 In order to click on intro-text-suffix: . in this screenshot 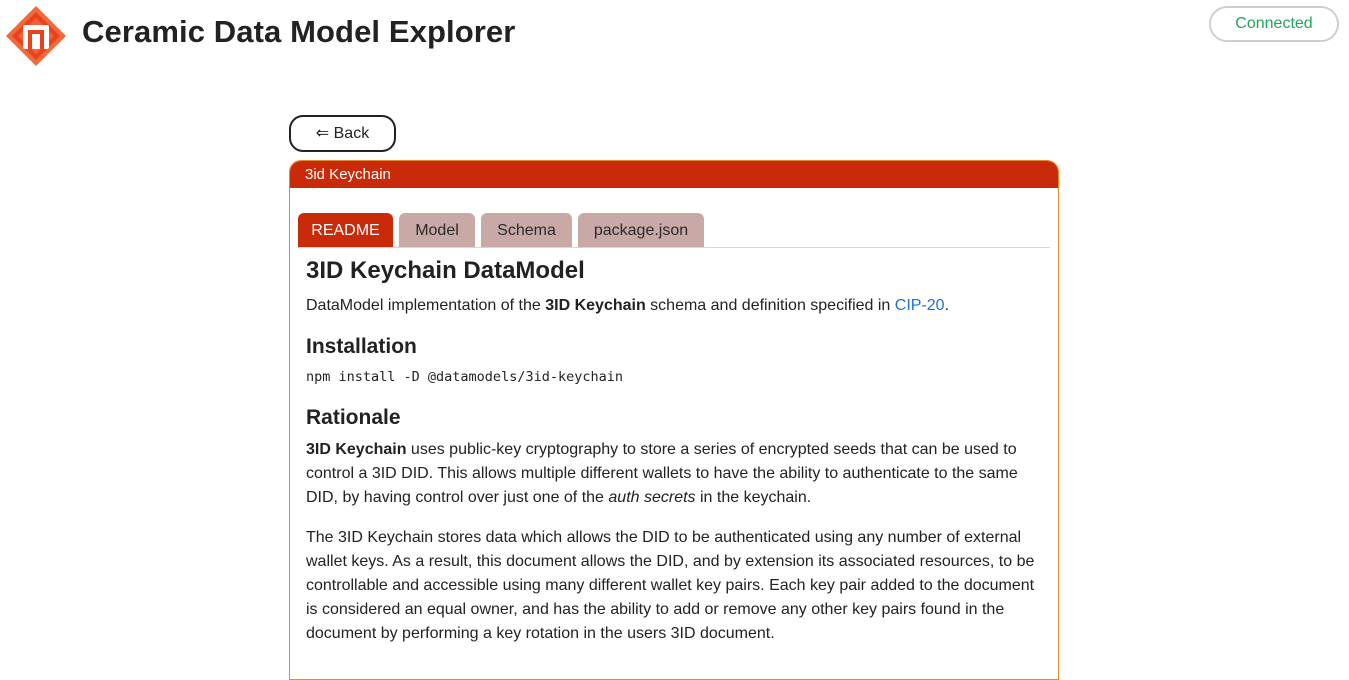, I will do `click(947, 305)`.